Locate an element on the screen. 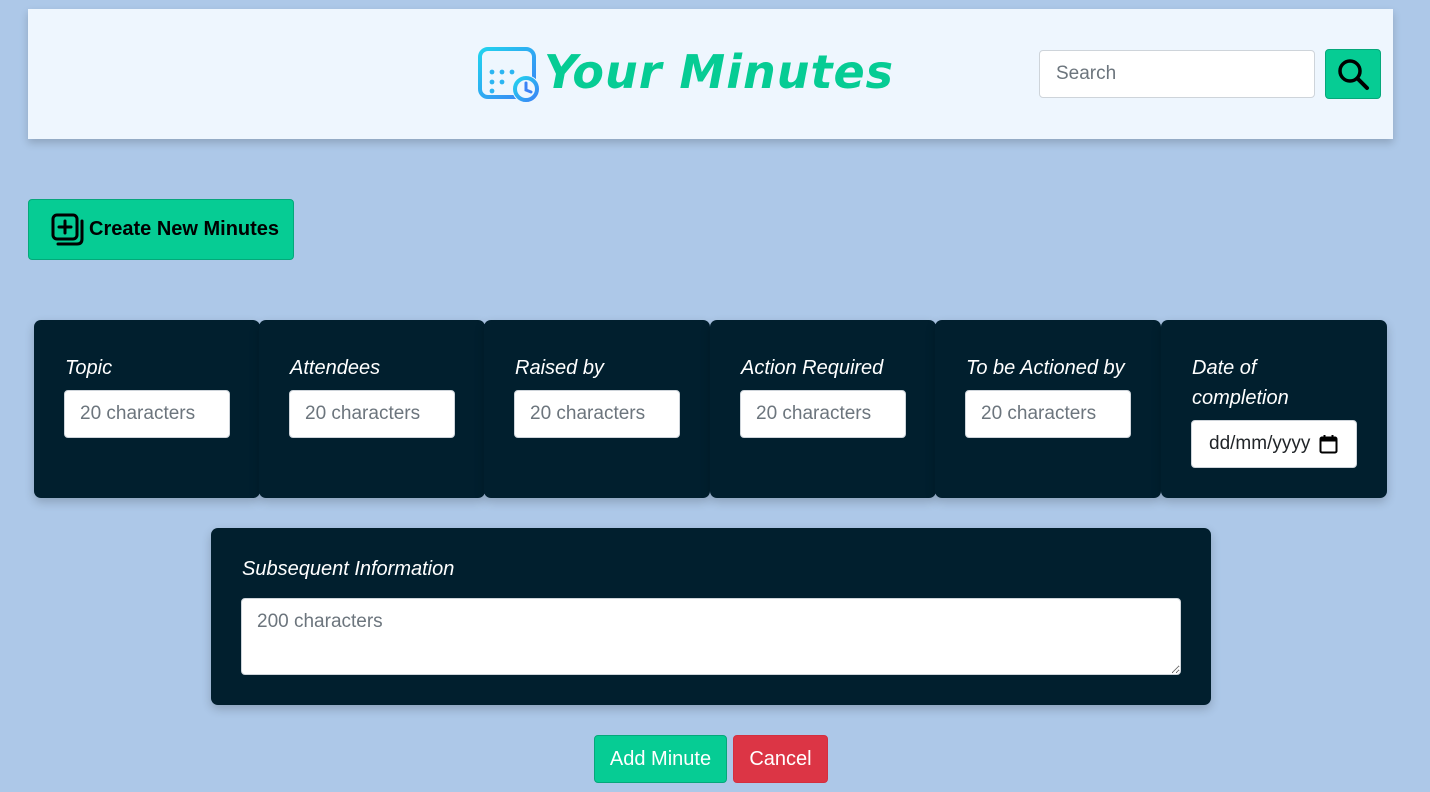 Image resolution: width=1430 pixels, height=792 pixels. create-new-minutes-label: Create New Minutes is located at coordinates (184, 229).